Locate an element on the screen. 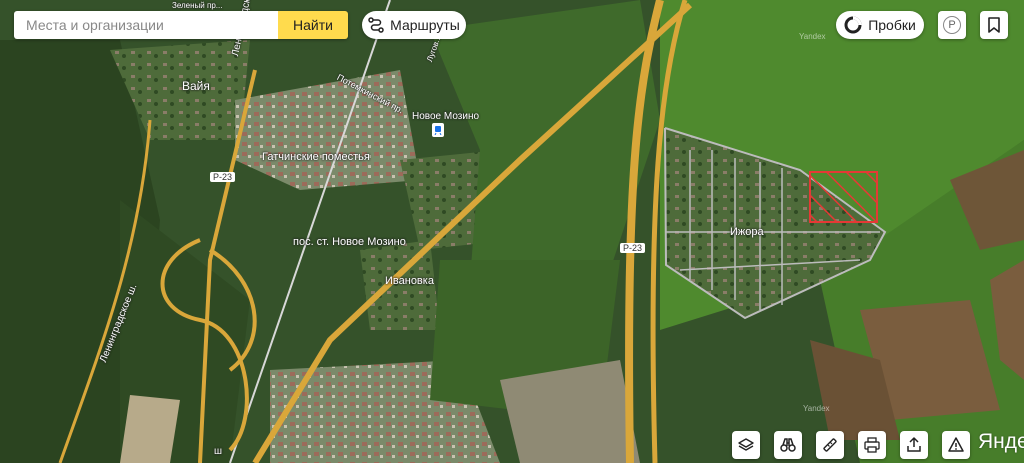 The width and height of the screenshot is (1024, 463). yandex-logo: Яндекс is located at coordinates (1001, 442).